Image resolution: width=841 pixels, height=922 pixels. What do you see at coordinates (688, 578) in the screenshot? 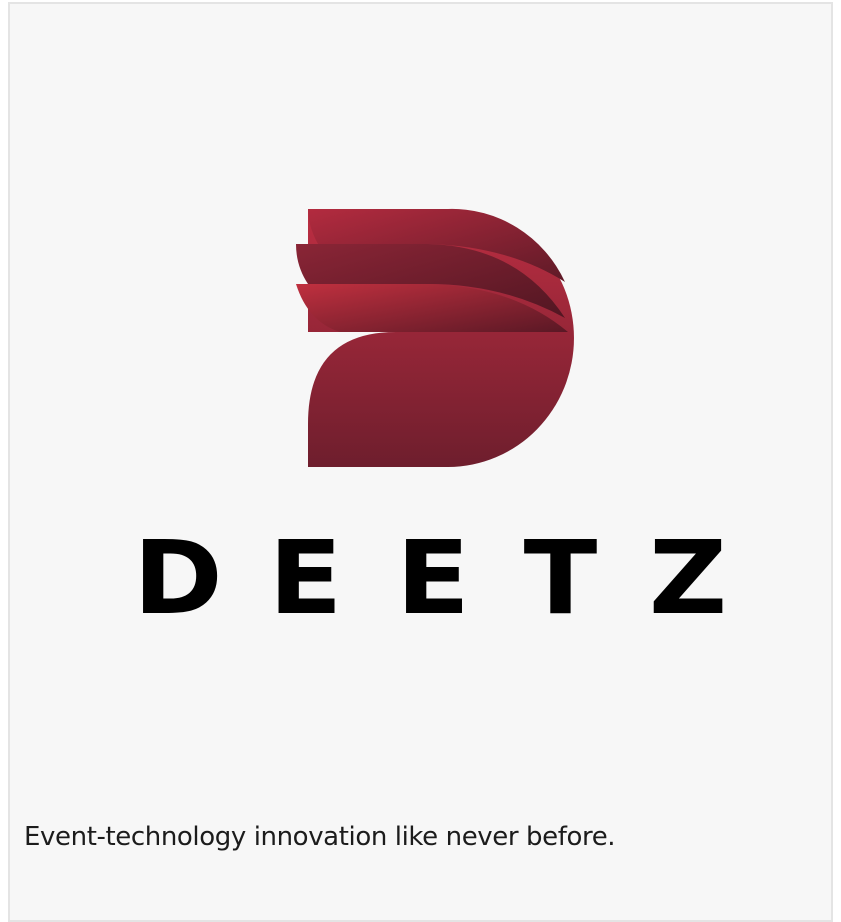
I see `wordmark-letter: Z` at bounding box center [688, 578].